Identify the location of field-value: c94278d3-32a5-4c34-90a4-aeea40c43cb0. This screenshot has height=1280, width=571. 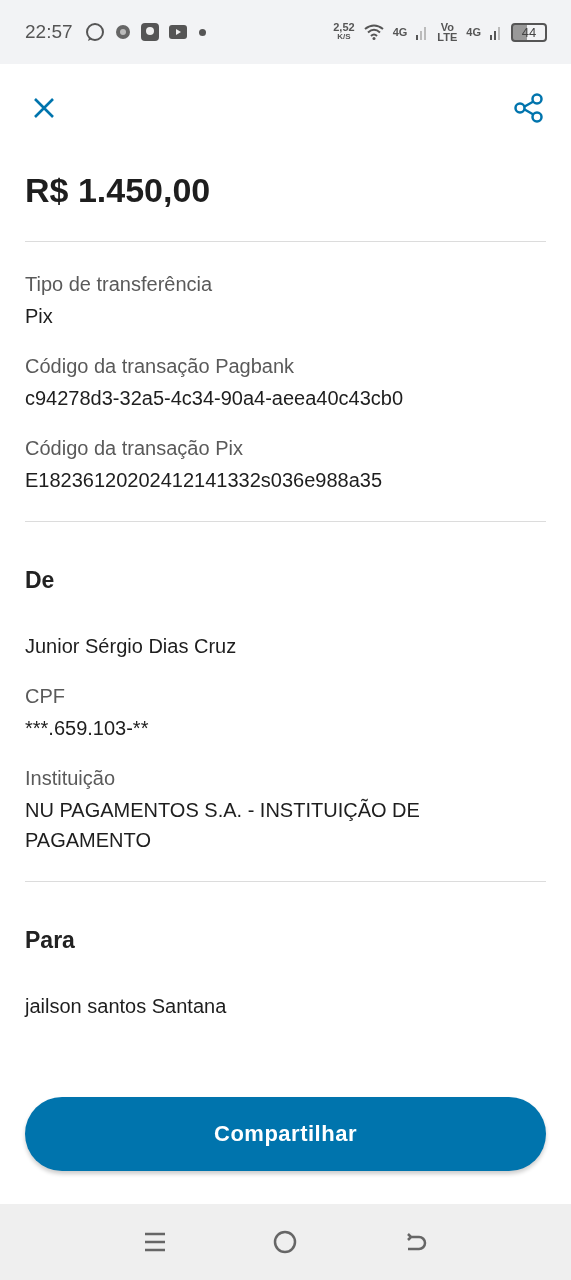
(215, 398).